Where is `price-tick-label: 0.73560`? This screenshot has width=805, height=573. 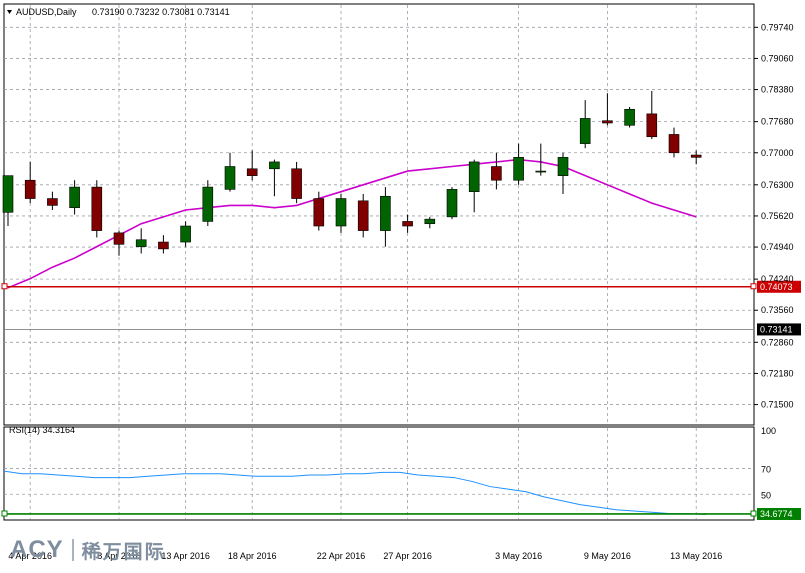
price-tick-label: 0.73560 is located at coordinates (777, 310).